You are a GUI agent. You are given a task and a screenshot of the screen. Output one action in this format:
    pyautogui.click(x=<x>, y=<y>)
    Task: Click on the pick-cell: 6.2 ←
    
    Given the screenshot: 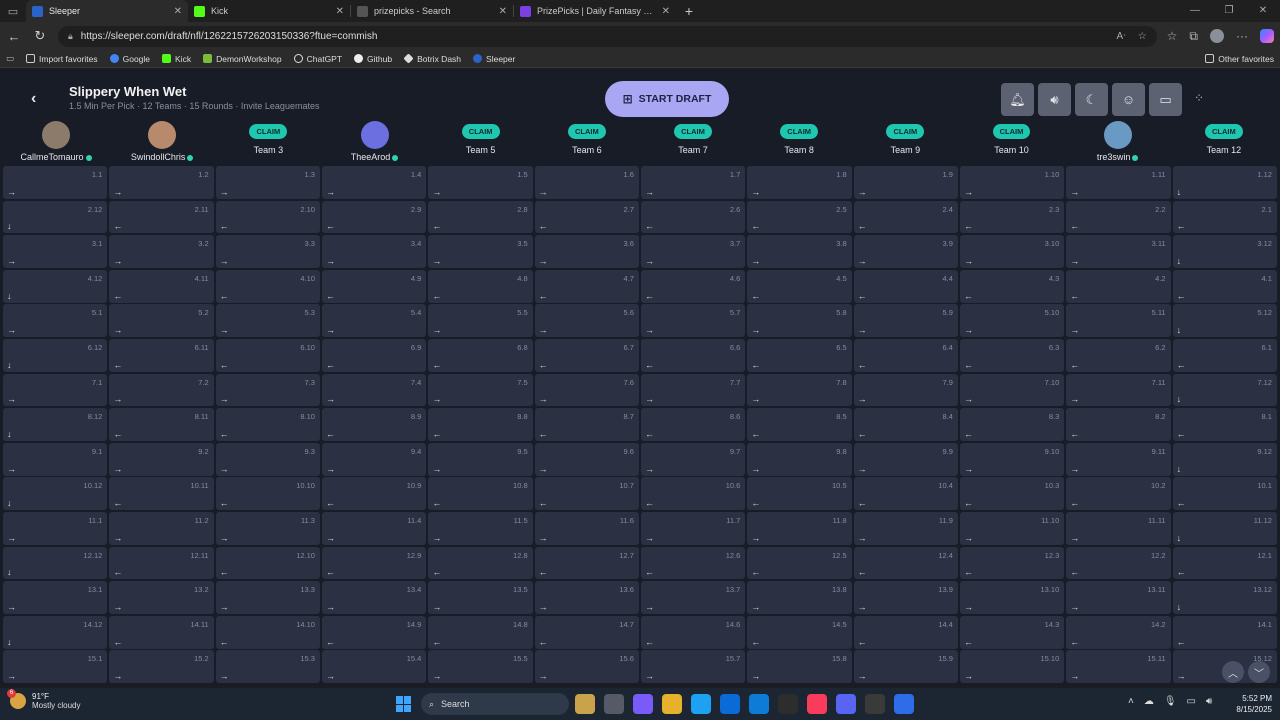 What is the action you would take?
    pyautogui.click(x=1118, y=355)
    